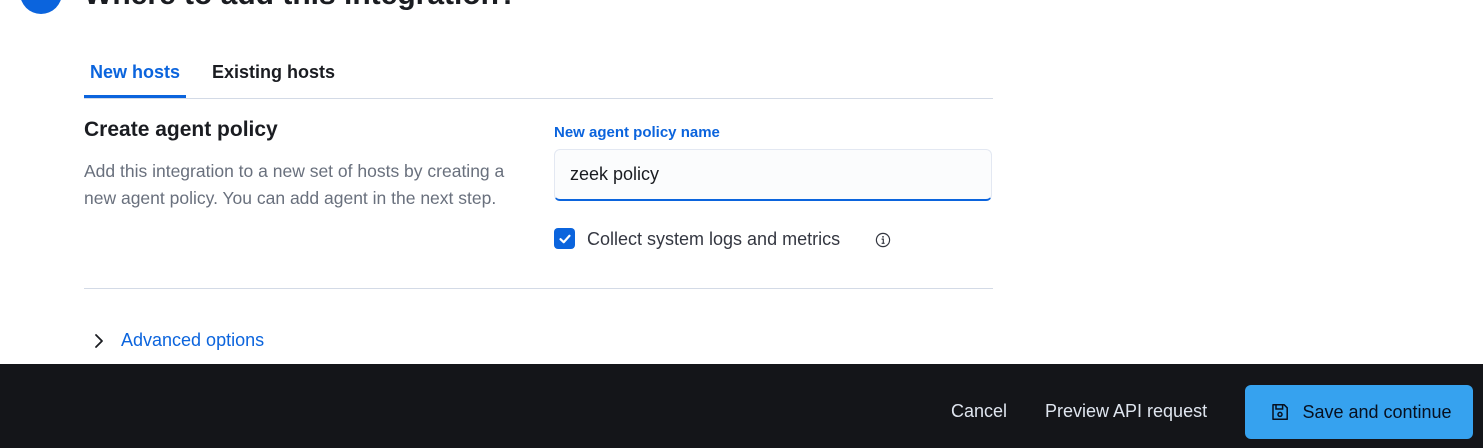 The width and height of the screenshot is (1483, 448). What do you see at coordinates (1377, 411) in the screenshot?
I see `save-and-continue-label: Save and continue` at bounding box center [1377, 411].